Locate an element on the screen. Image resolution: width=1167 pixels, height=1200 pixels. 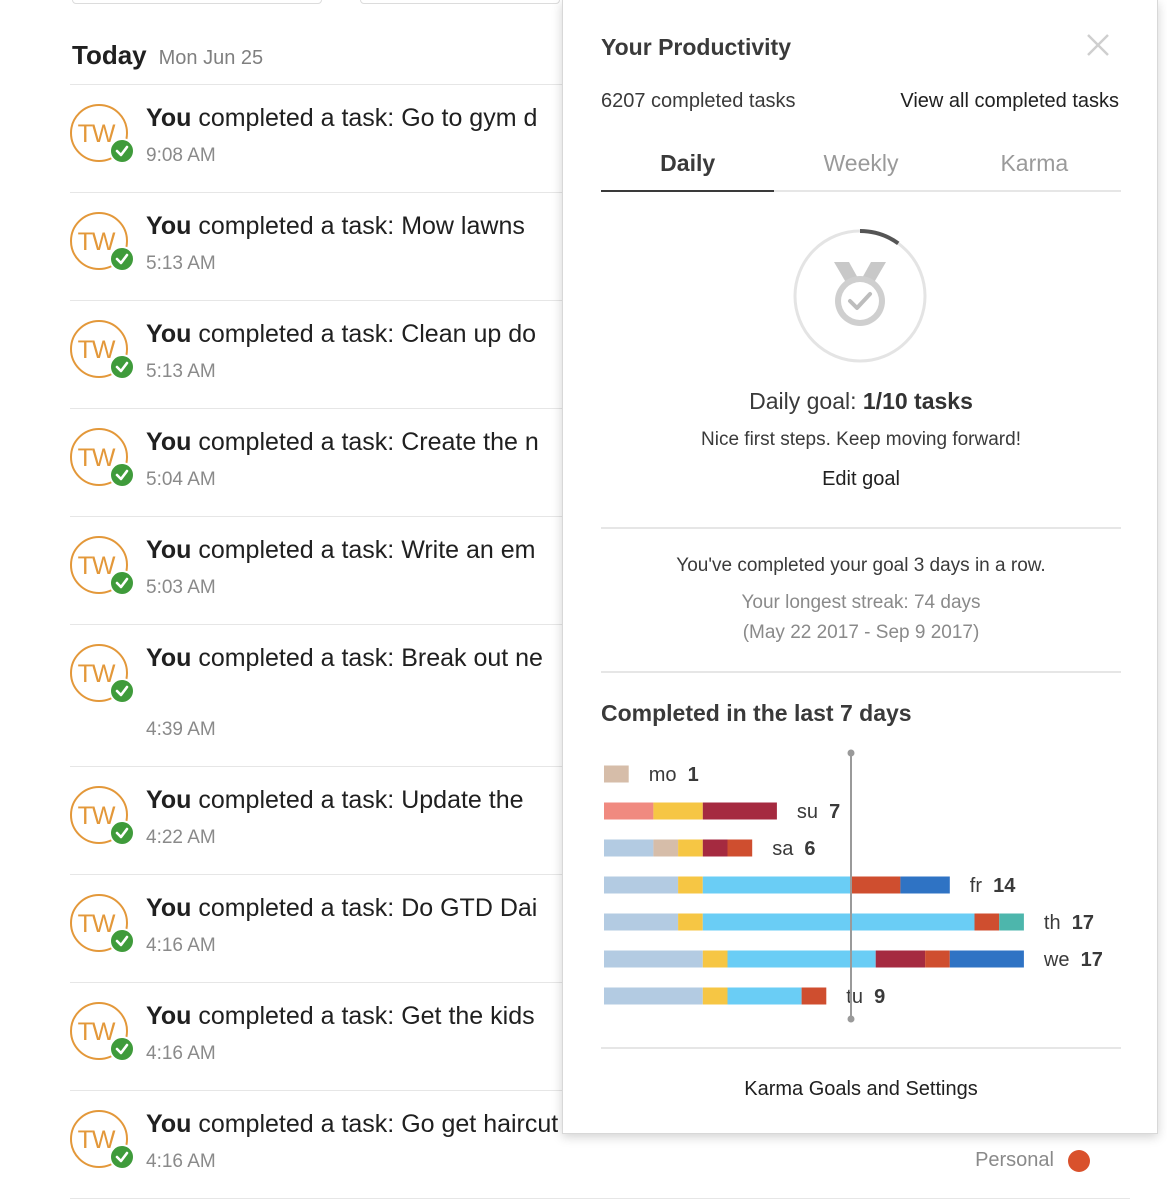
activity-task: Clean up do is located at coordinates (469, 334).